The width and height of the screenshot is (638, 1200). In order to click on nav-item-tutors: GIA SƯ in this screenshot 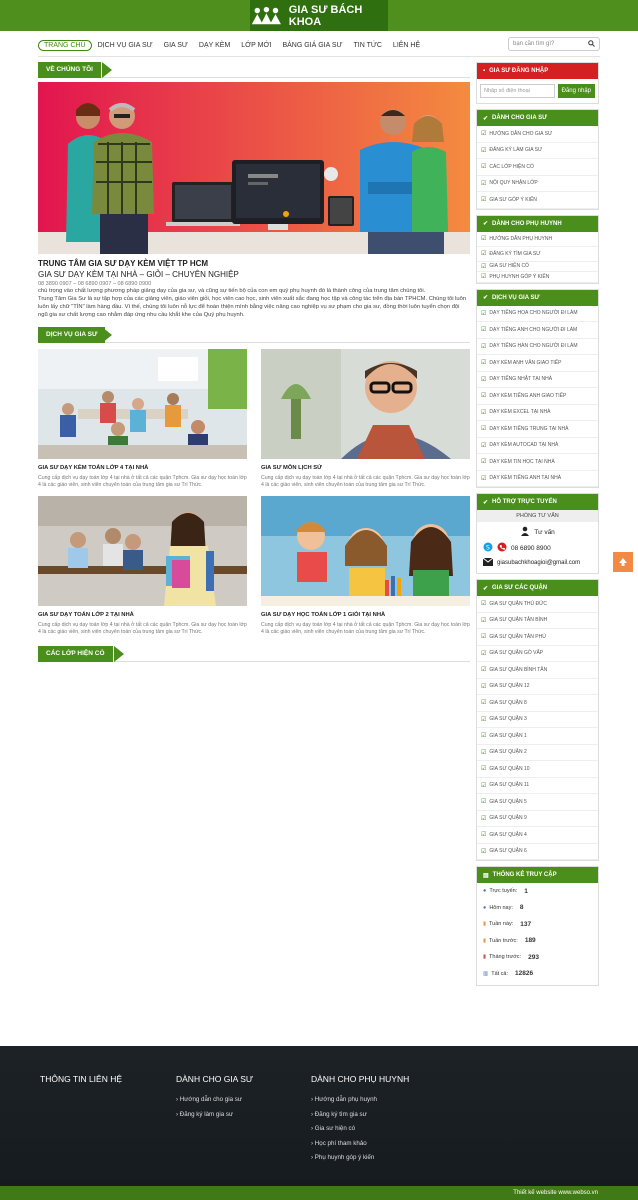, I will do `click(176, 45)`.